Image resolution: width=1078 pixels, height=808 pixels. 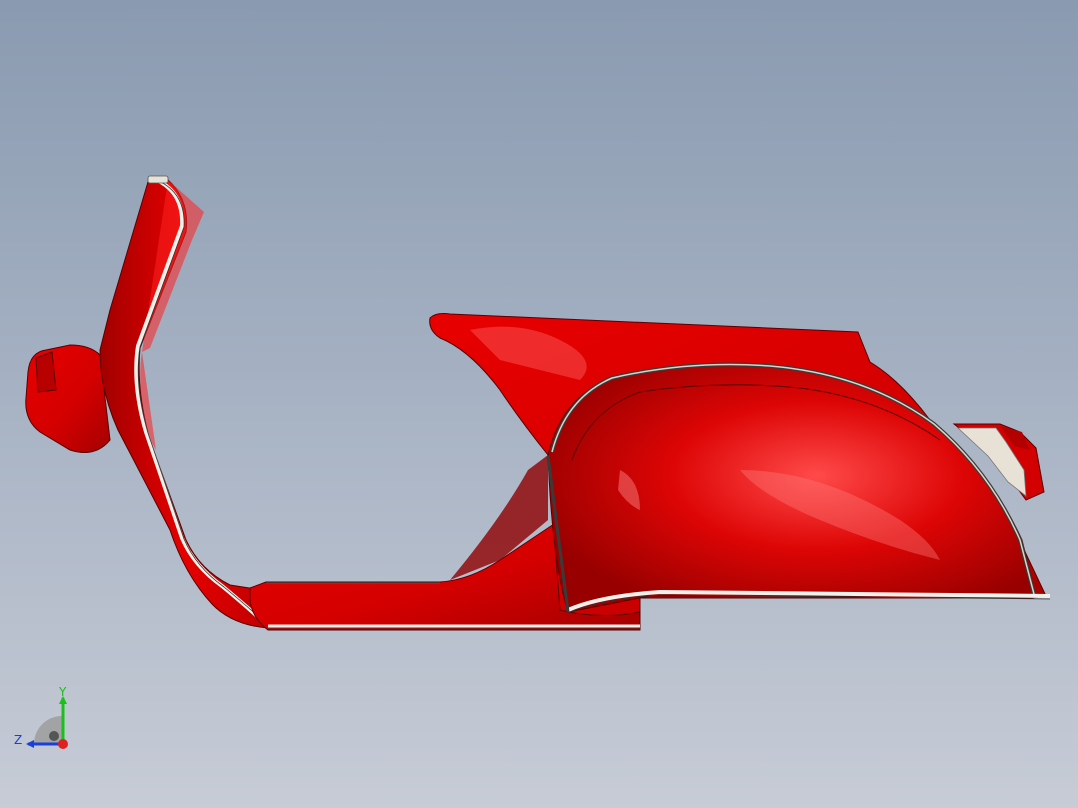 I want to click on orientation-triad: Y Z, so click(x=45, y=719).